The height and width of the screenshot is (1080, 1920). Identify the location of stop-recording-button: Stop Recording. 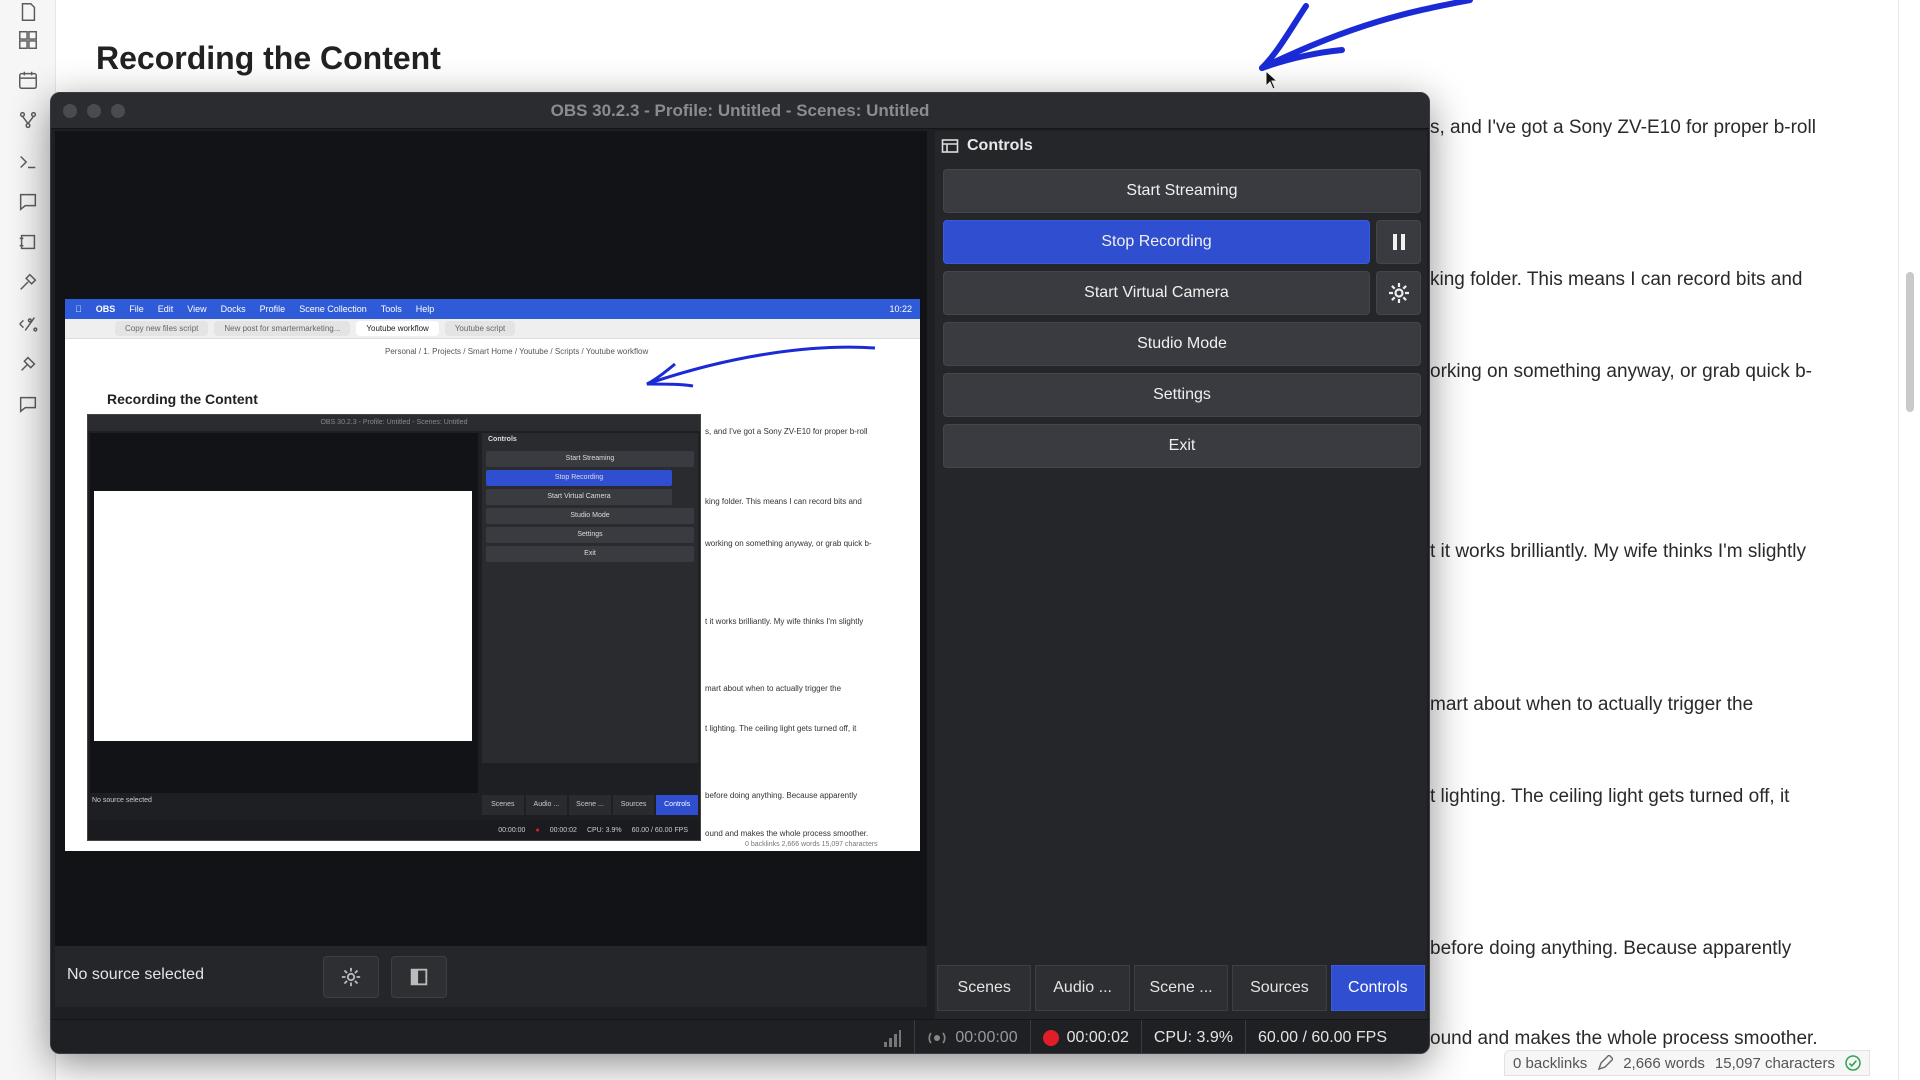
(1156, 242).